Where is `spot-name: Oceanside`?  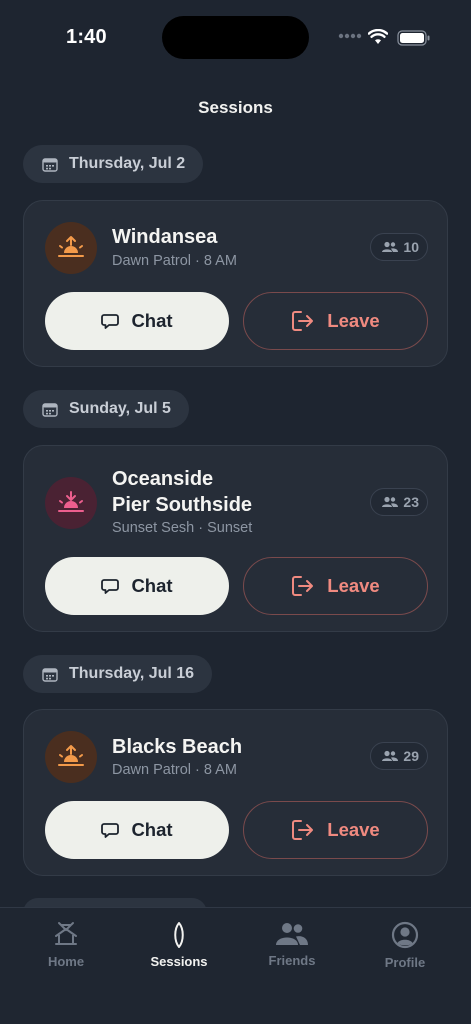 spot-name: Oceanside is located at coordinates (163, 479).